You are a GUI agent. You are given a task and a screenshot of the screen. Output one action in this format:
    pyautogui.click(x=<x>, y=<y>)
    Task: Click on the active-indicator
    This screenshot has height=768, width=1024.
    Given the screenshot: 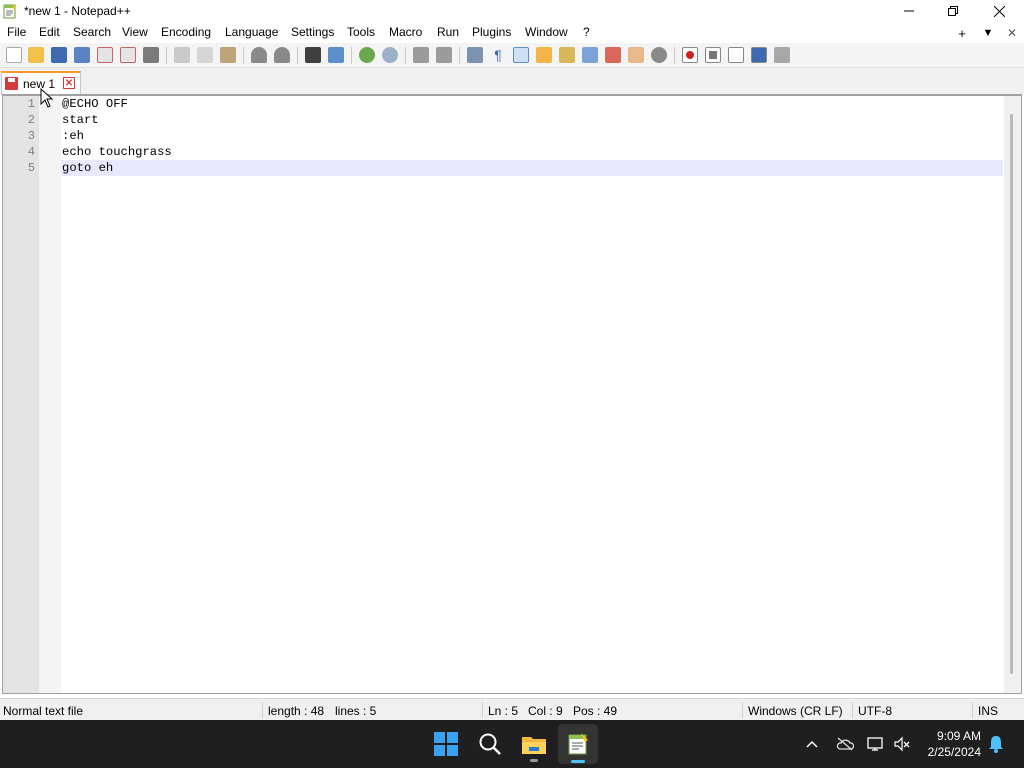 What is the action you would take?
    pyautogui.click(x=578, y=761)
    